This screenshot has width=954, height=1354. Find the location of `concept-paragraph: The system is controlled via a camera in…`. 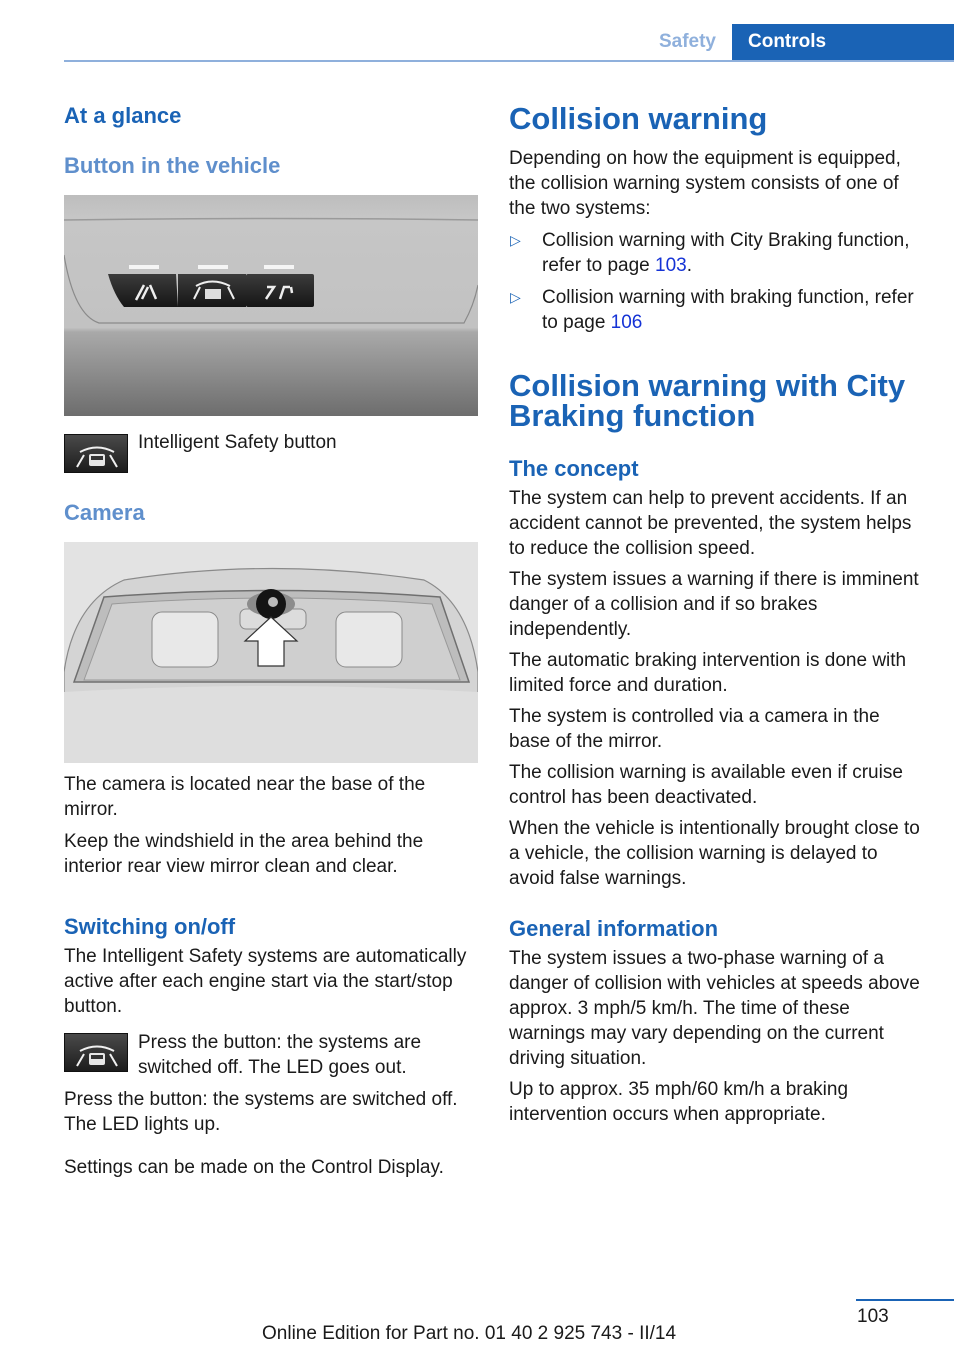

concept-paragraph: The system is controlled via a camera in… is located at coordinates (694, 729).